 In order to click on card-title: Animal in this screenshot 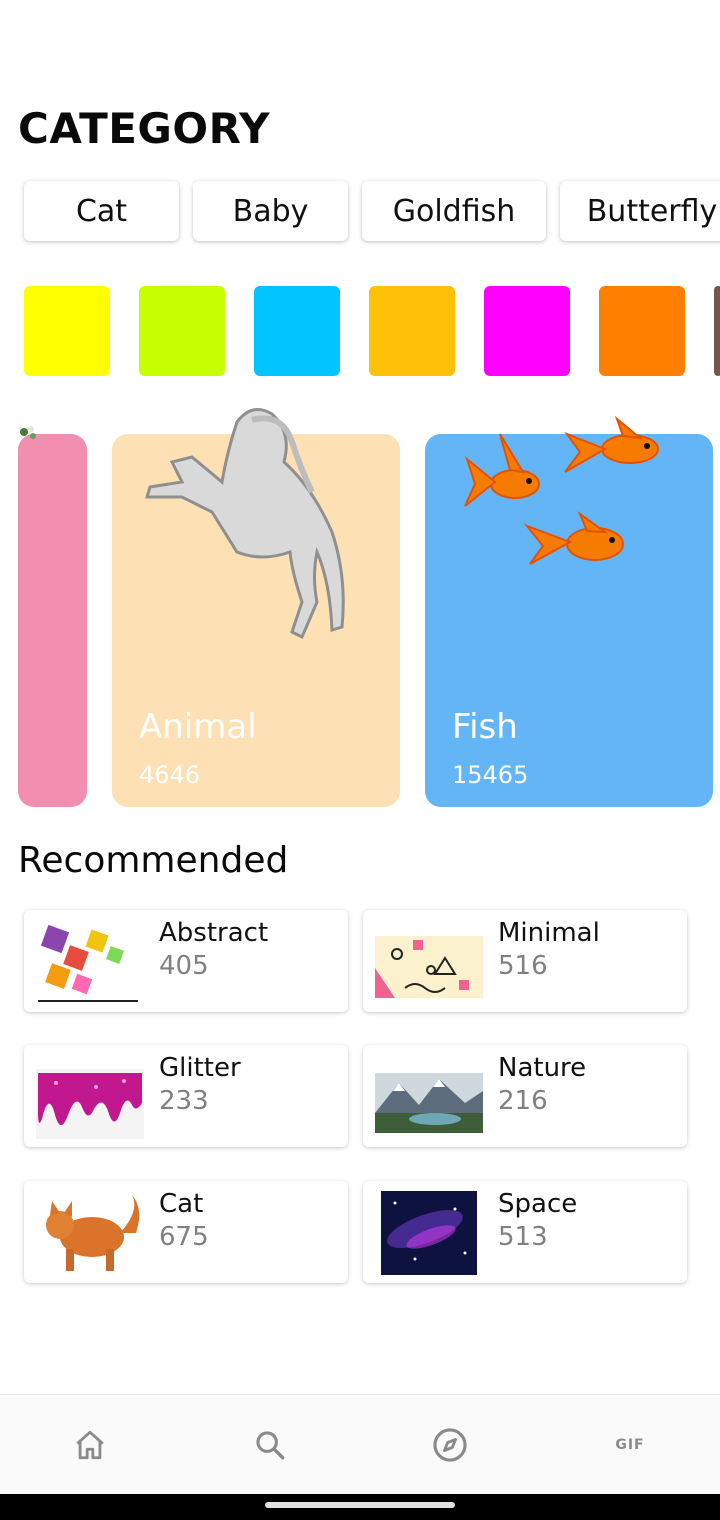, I will do `click(198, 727)`.